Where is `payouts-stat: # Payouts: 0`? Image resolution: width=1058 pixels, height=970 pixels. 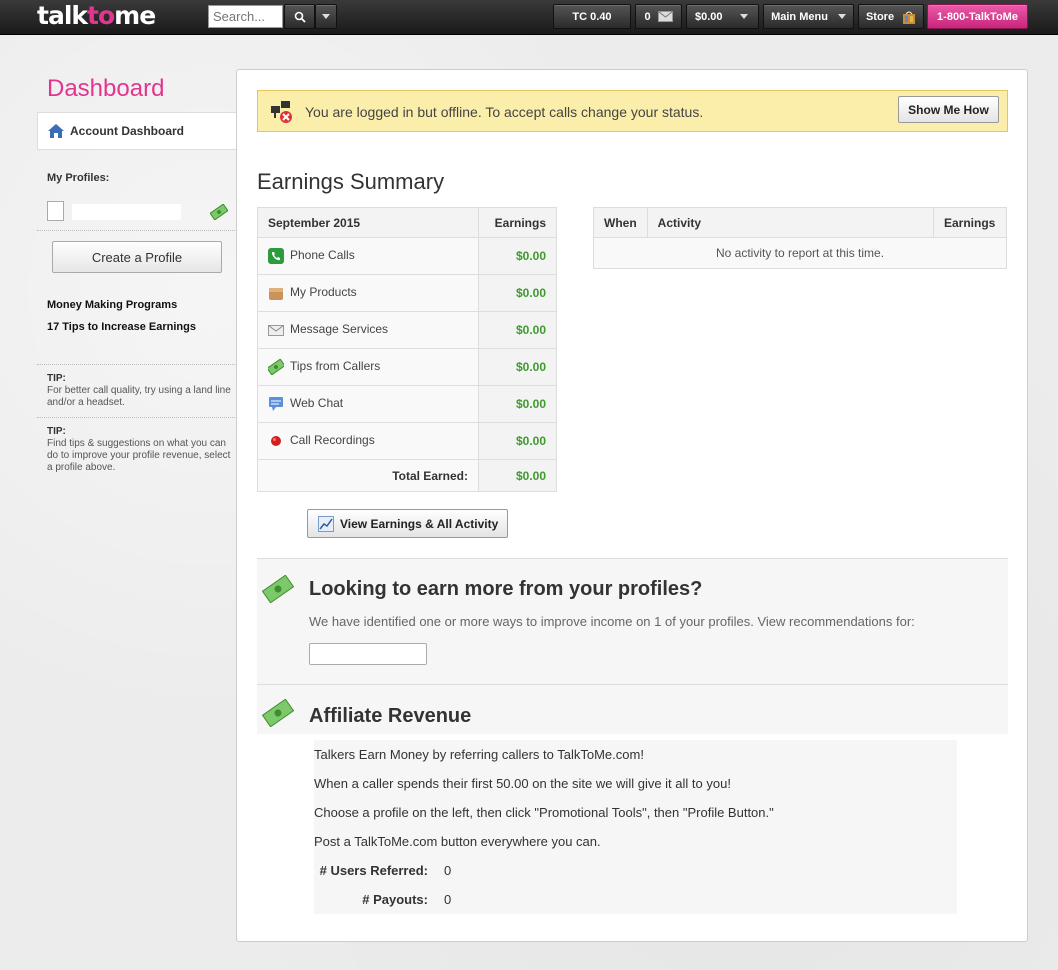
payouts-stat: # Payouts: 0 is located at coordinates (635, 899).